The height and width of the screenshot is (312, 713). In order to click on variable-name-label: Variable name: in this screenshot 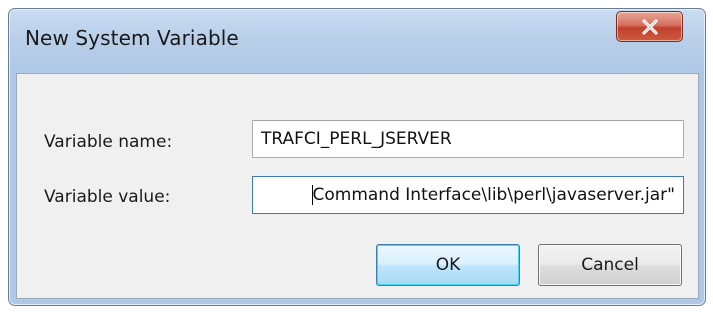, I will do `click(108, 142)`.